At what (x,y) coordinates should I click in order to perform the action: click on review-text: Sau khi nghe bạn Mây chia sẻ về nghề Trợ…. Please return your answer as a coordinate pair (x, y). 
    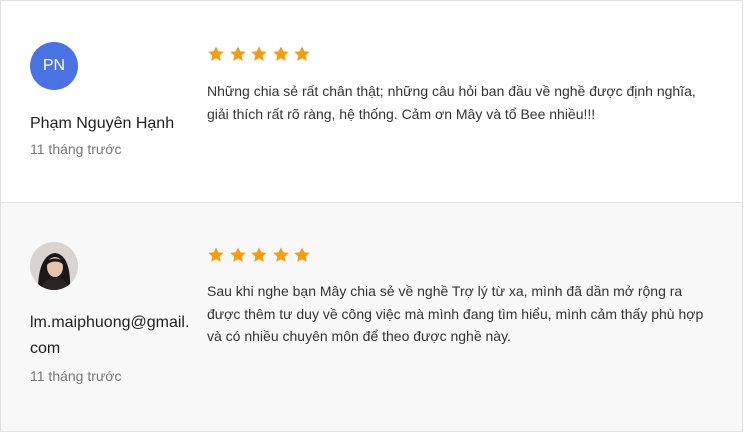
    Looking at the image, I should click on (455, 313).